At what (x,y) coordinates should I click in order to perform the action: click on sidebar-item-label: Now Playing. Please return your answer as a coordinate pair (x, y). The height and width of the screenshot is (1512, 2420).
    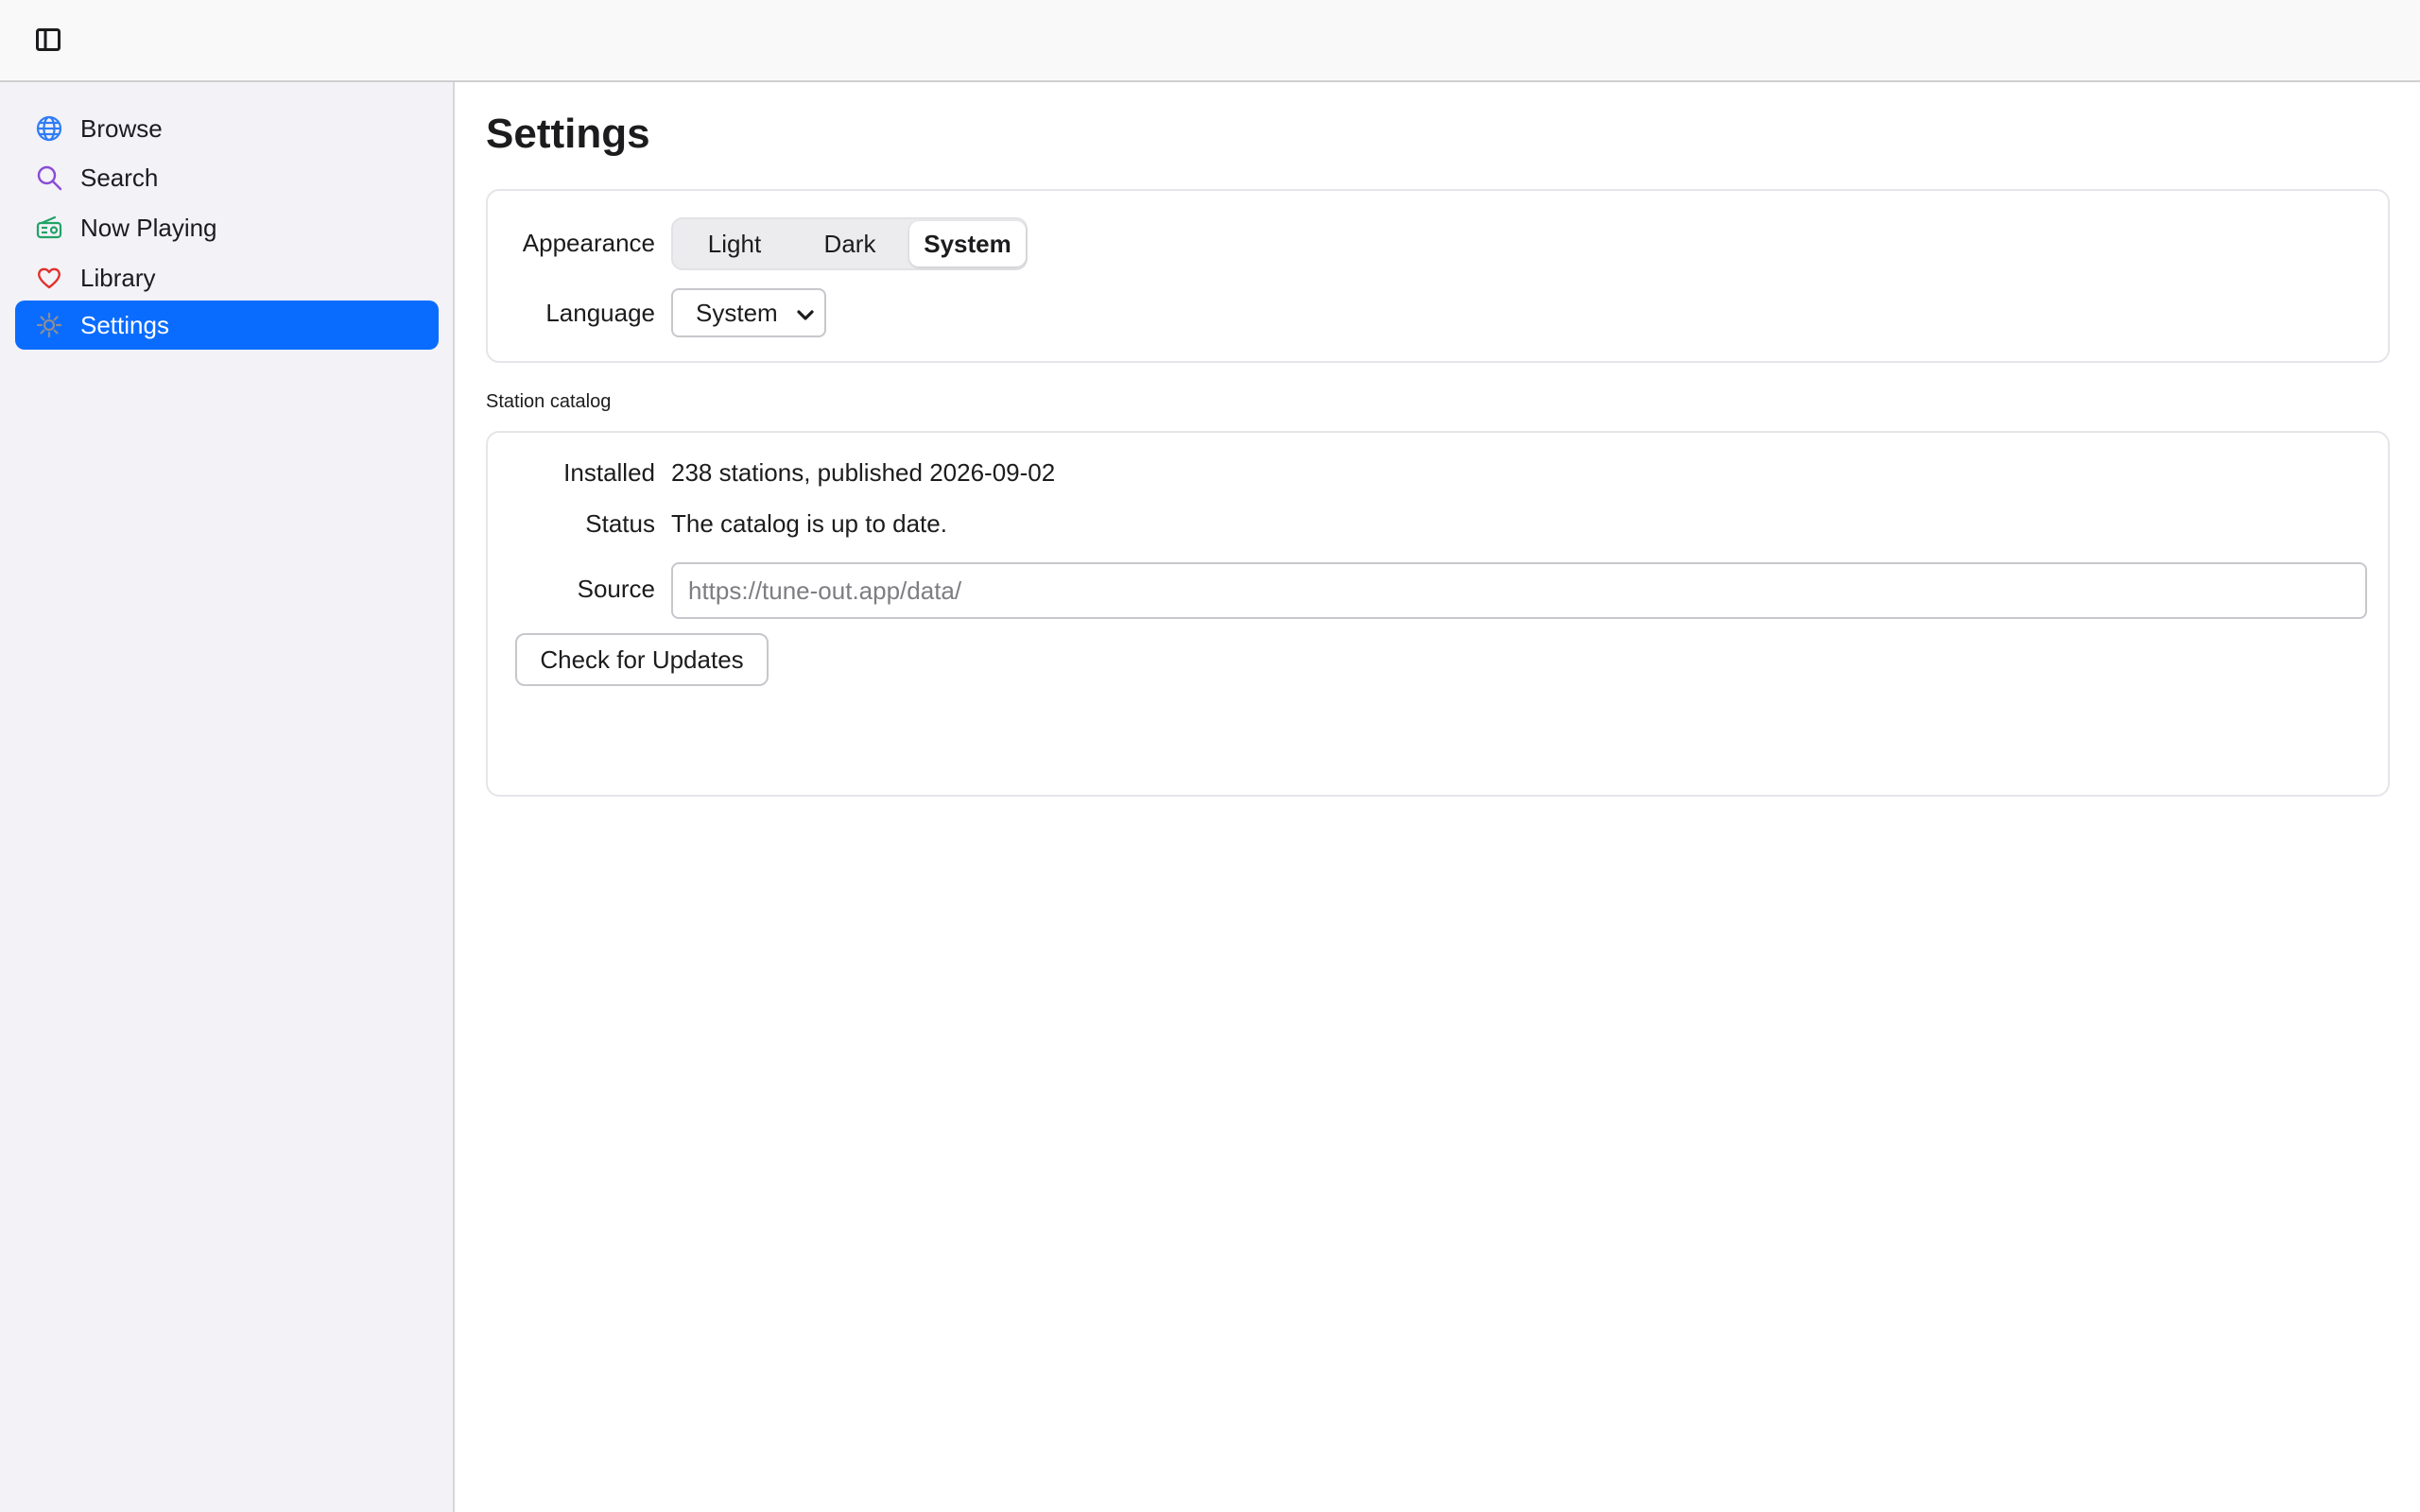
    Looking at the image, I should click on (148, 227).